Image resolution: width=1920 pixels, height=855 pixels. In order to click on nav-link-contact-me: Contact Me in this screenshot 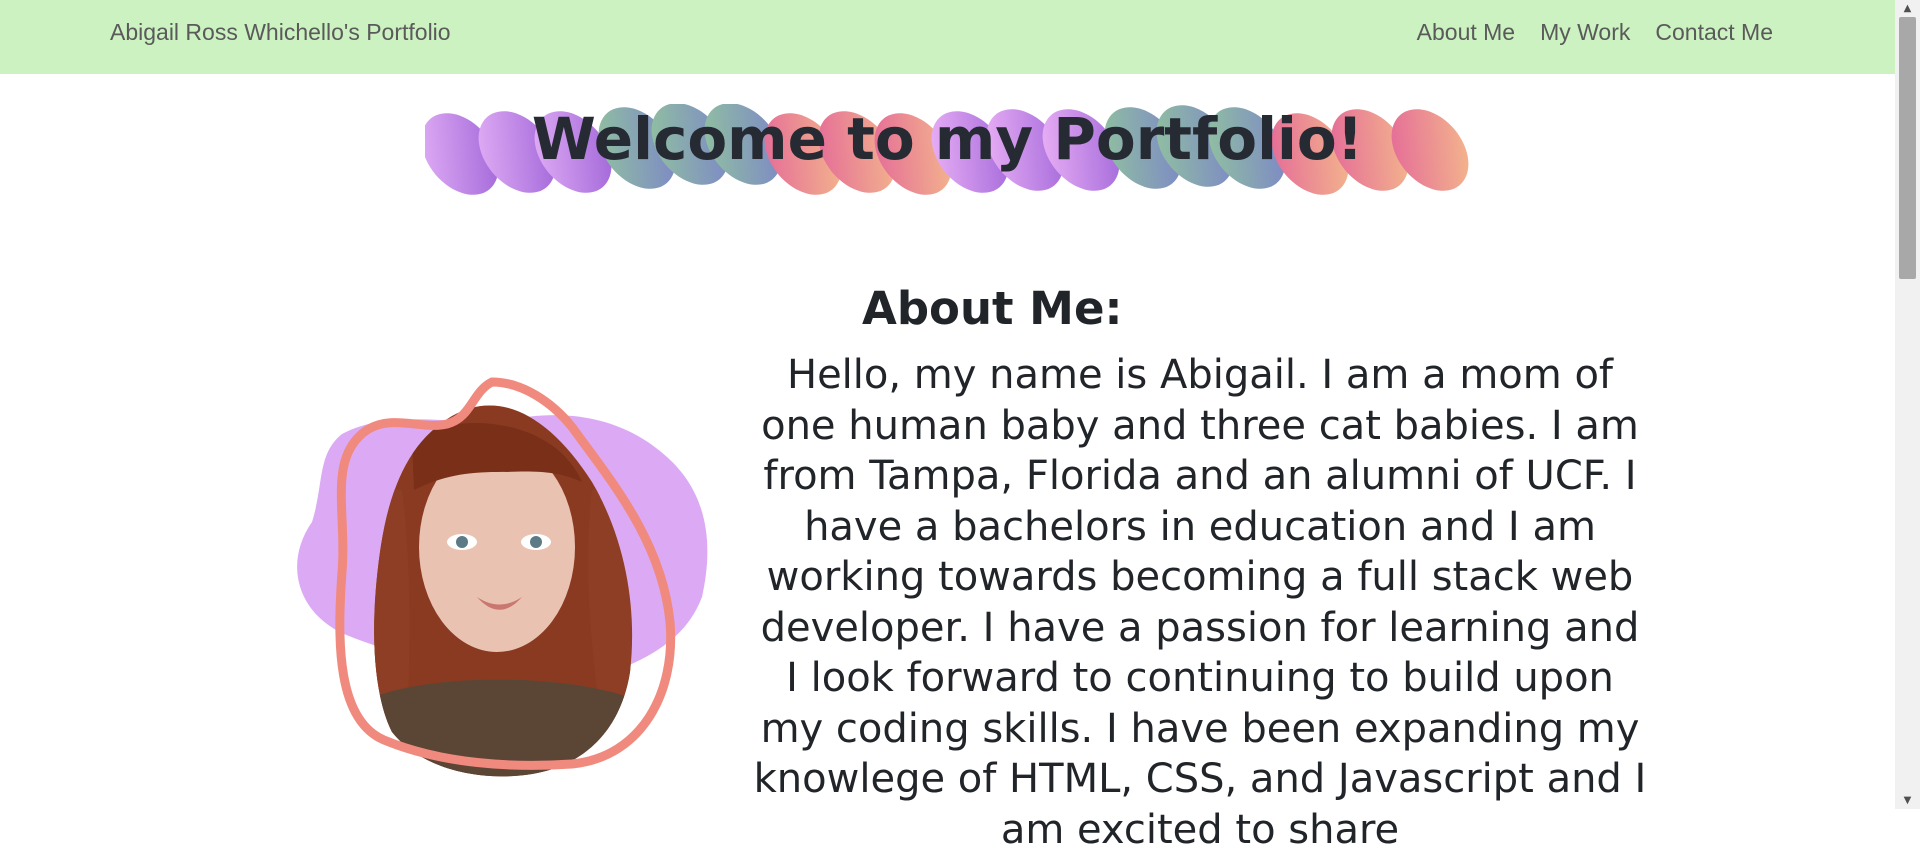, I will do `click(1714, 32)`.